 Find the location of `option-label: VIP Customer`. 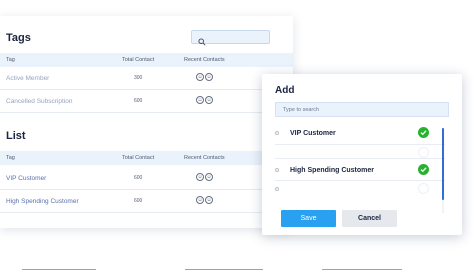

option-label: VIP Customer is located at coordinates (313, 133).